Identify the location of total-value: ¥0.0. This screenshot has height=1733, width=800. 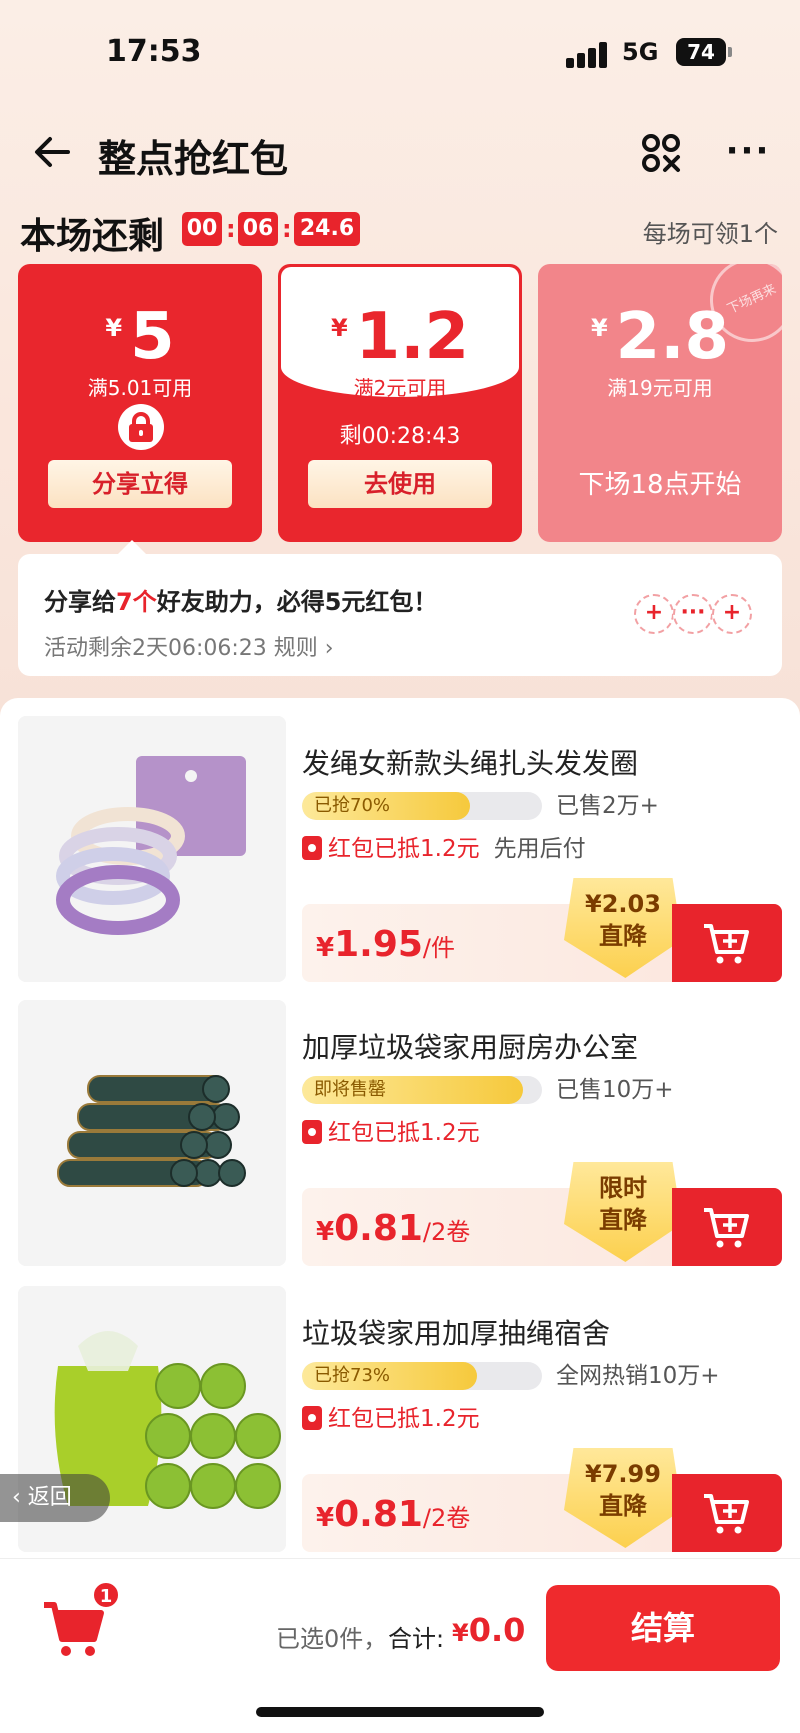
(489, 1630).